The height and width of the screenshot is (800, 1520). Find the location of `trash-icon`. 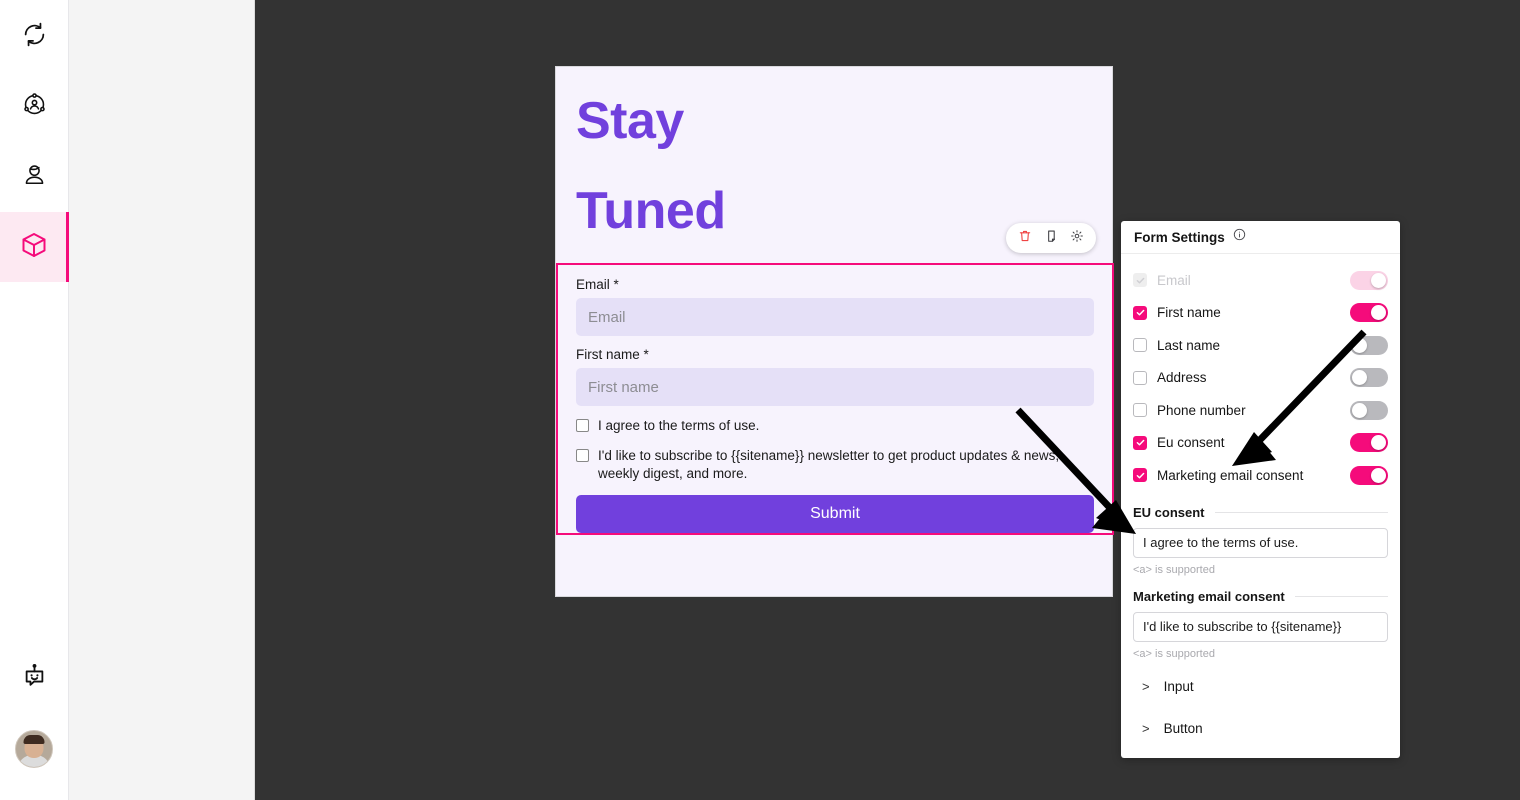

trash-icon is located at coordinates (1025, 238).